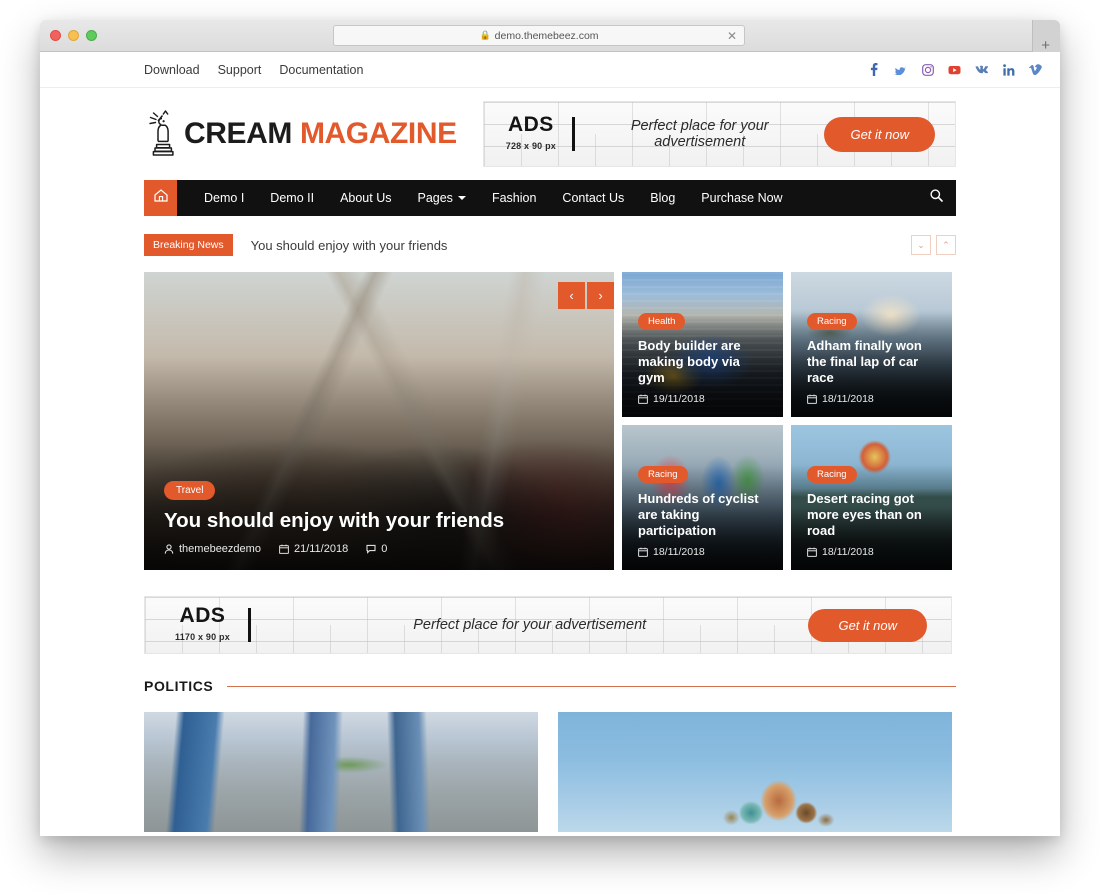 The image size is (1100, 894). What do you see at coordinates (600, 295) in the screenshot?
I see `slider-next-button: ›` at bounding box center [600, 295].